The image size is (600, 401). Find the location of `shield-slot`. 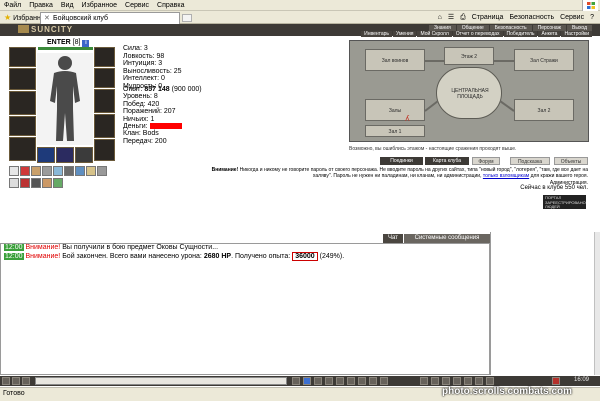

shield-slot is located at coordinates (104, 101).